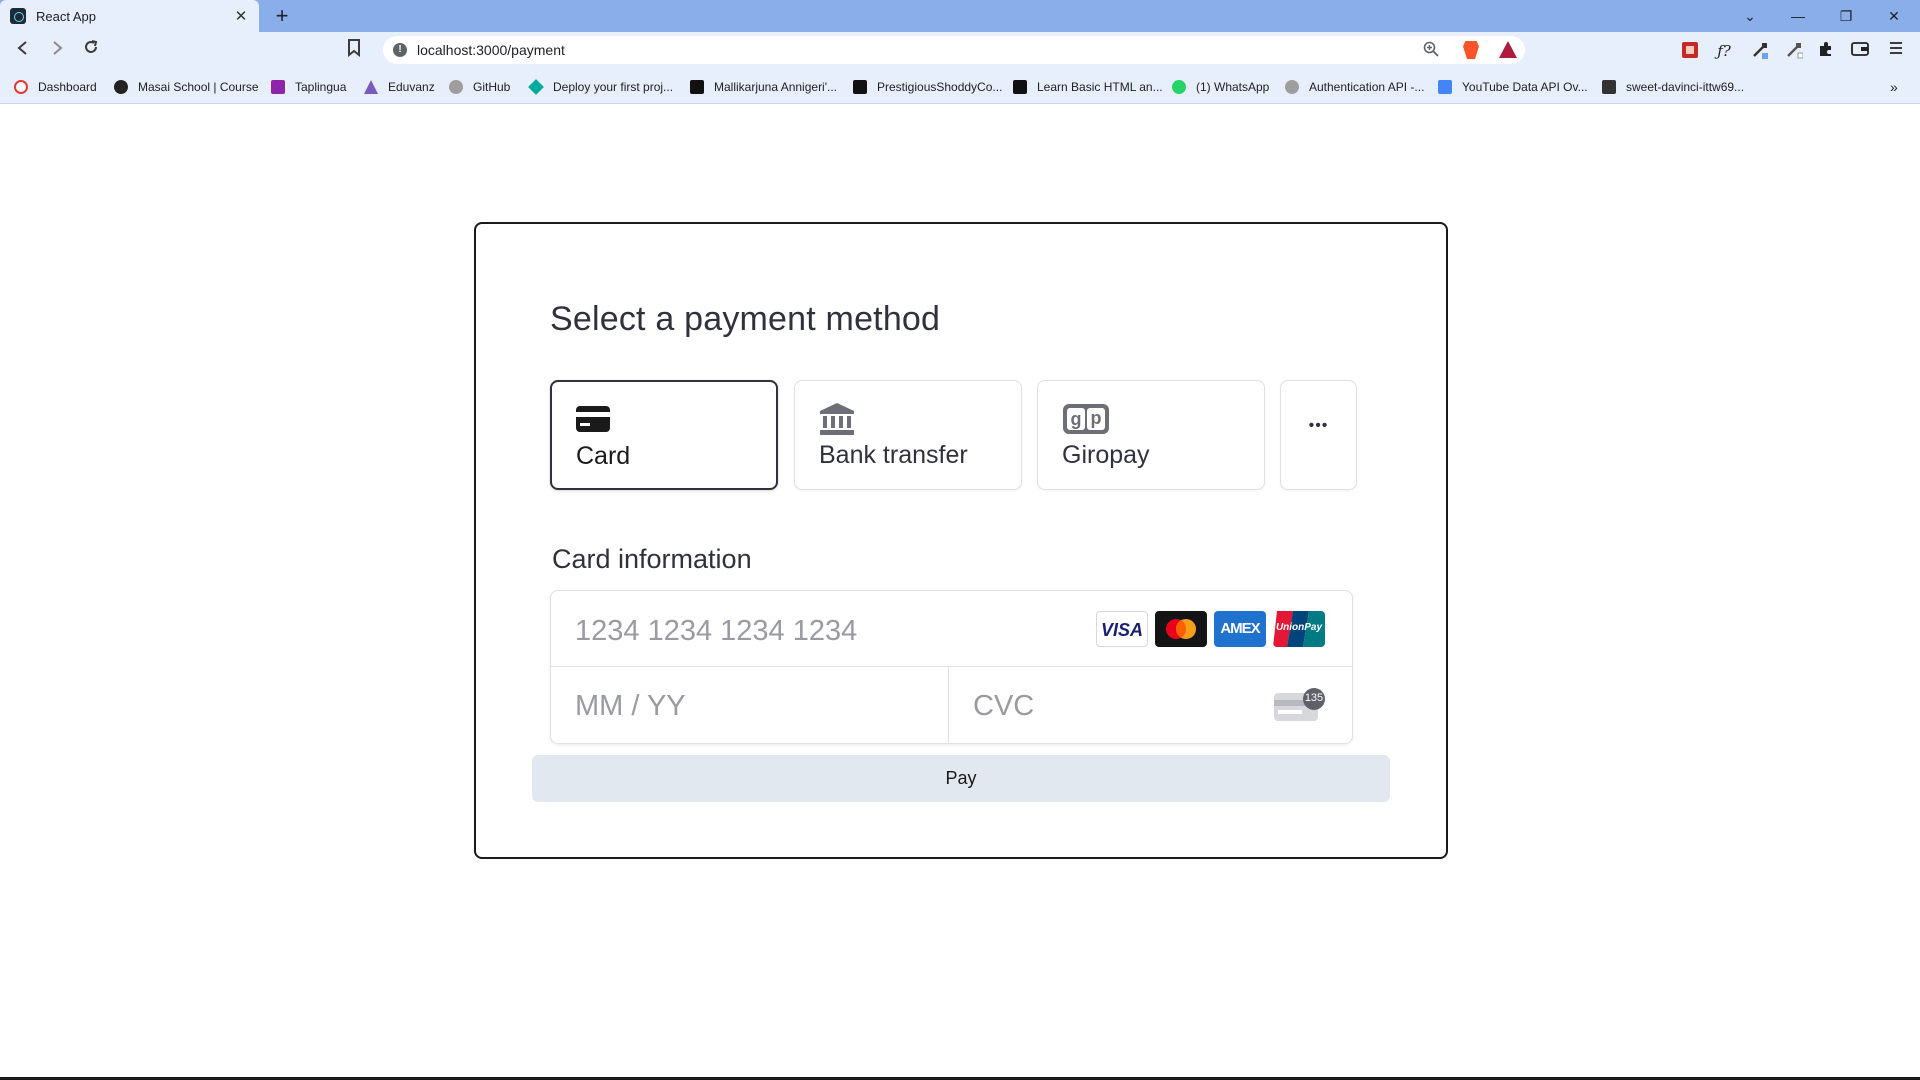 This screenshot has height=1080, width=1920. What do you see at coordinates (1471, 50) in the screenshot?
I see `brave-shield-icon` at bounding box center [1471, 50].